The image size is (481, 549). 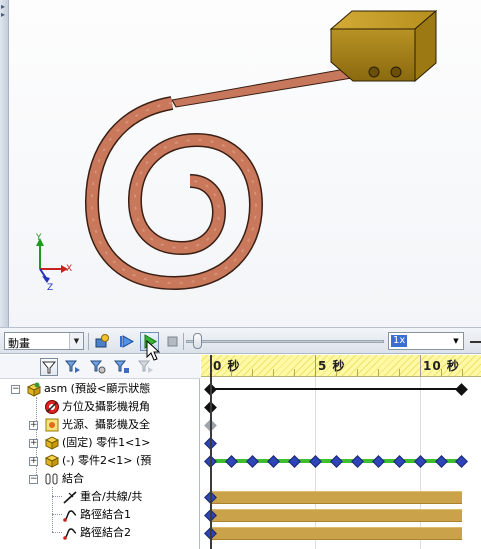 What do you see at coordinates (341, 425) in the screenshot?
I see `track-lights-cameras` at bounding box center [341, 425].